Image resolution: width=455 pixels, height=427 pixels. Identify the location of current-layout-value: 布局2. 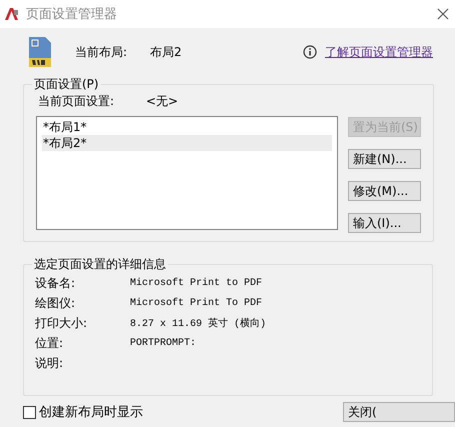
(166, 52).